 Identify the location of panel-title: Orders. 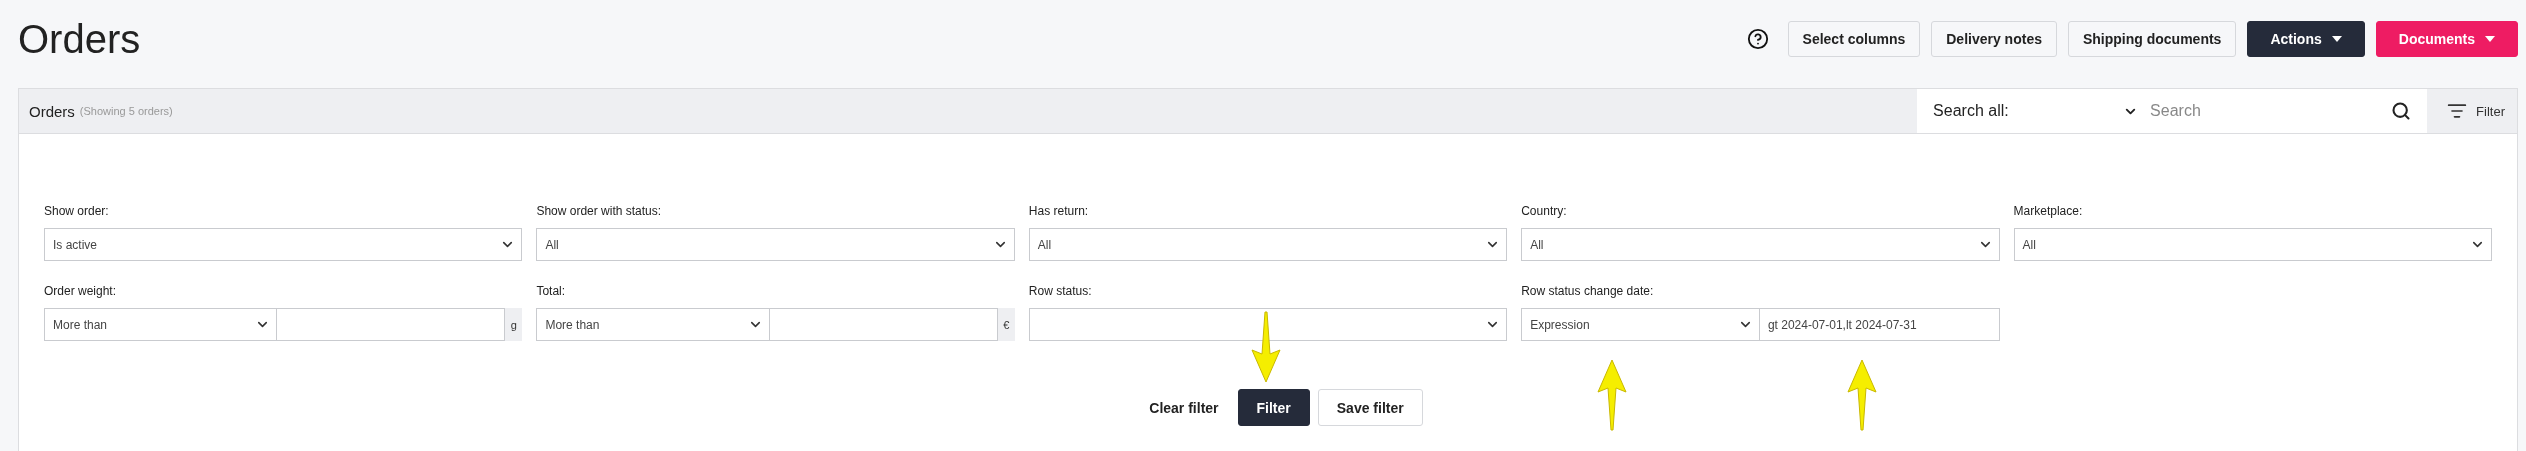
(52, 111).